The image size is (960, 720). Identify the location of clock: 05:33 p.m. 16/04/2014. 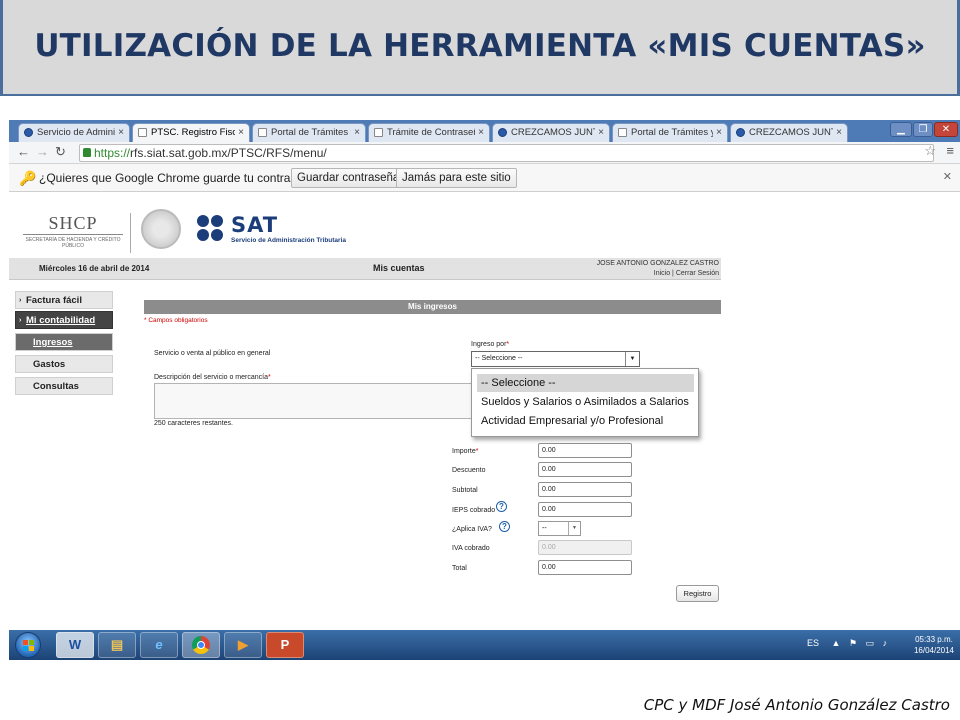
(934, 645).